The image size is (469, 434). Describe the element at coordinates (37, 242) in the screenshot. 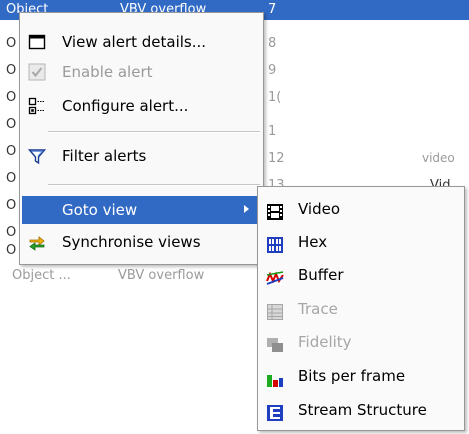

I see `sync-arrows-icon` at that location.